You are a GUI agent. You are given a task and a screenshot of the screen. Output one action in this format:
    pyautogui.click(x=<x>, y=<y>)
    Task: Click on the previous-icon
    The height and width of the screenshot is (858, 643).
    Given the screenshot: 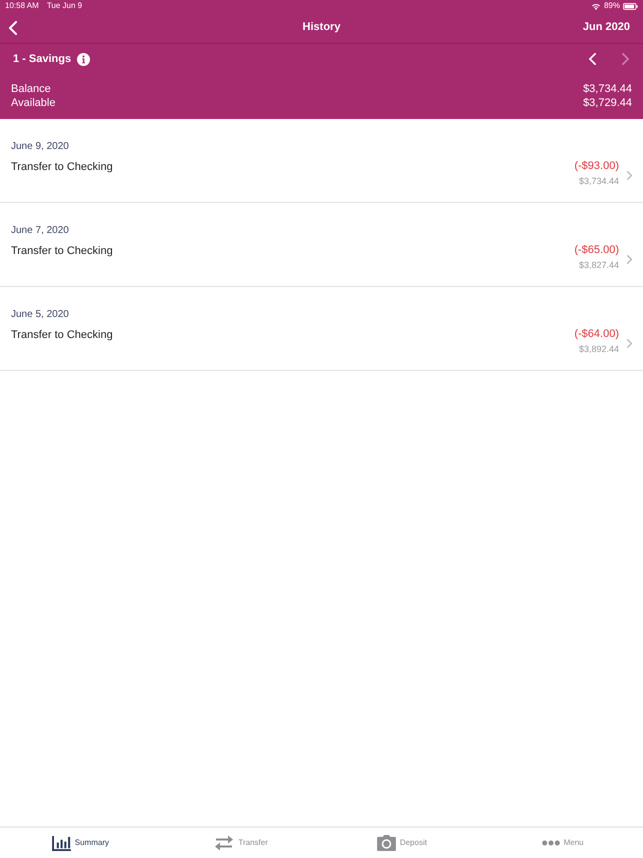 What is the action you would take?
    pyautogui.click(x=592, y=59)
    